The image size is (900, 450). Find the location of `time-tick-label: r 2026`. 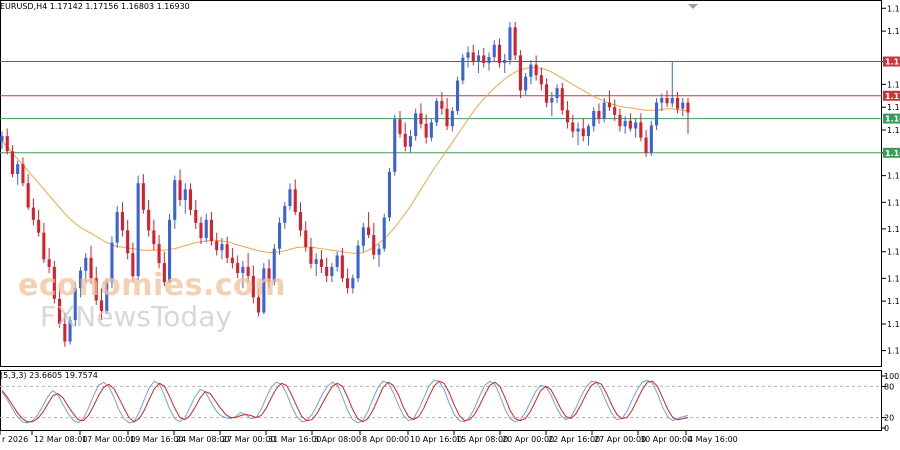

time-tick-label: r 2026 is located at coordinates (15, 439).